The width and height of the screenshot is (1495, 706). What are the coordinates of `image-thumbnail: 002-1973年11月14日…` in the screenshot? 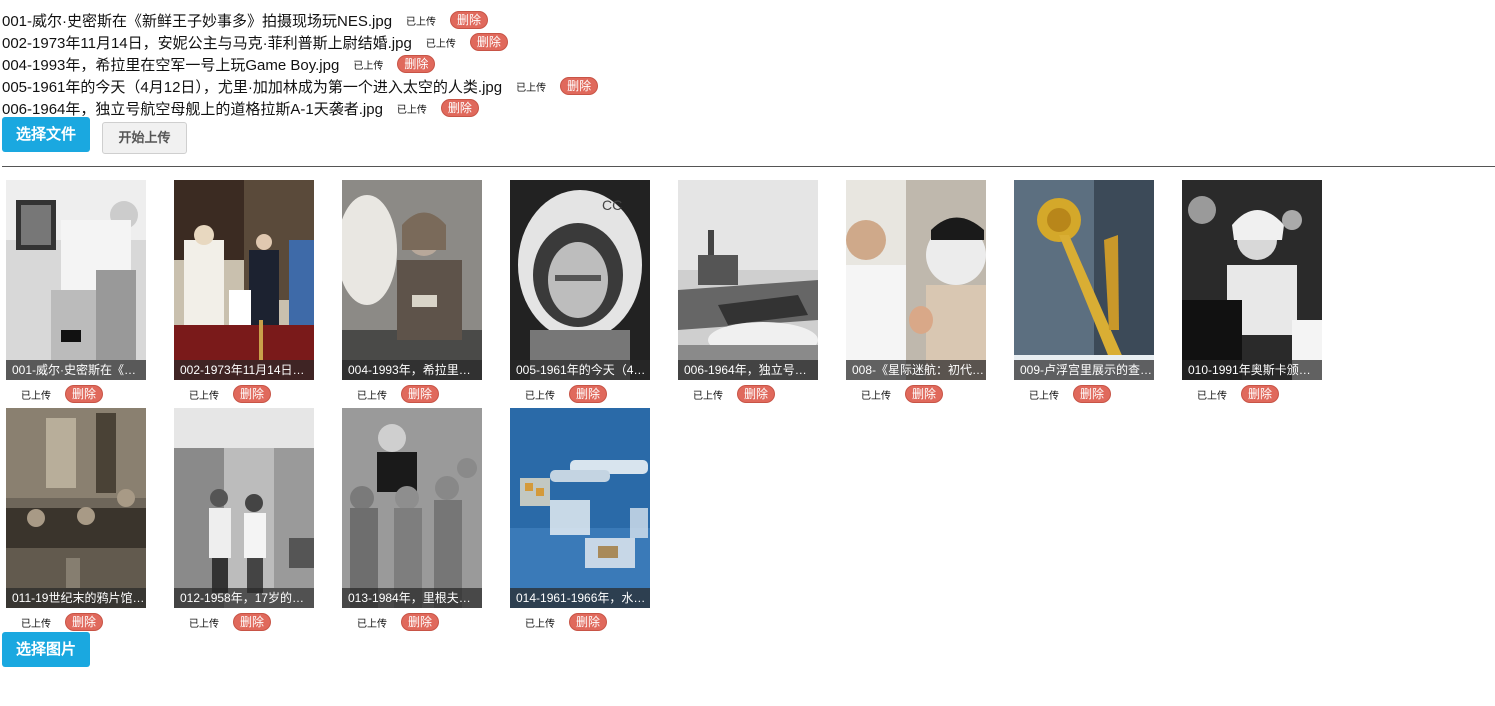 It's located at (244, 280).